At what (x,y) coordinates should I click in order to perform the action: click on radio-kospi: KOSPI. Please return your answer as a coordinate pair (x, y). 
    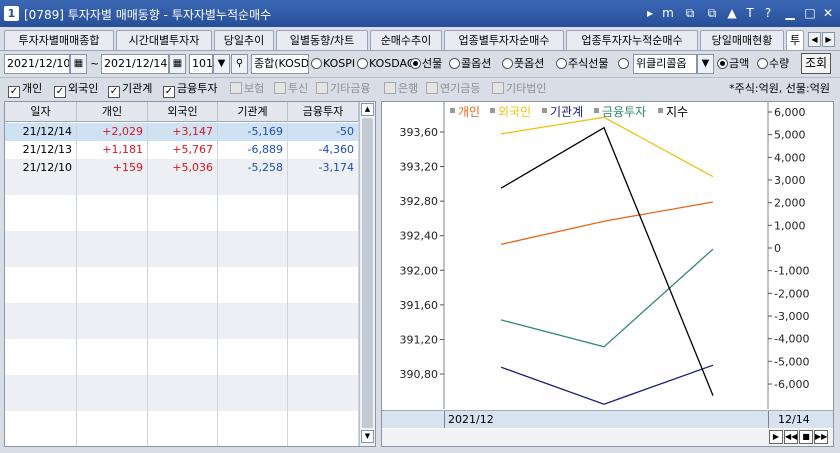
    Looking at the image, I should click on (333, 64).